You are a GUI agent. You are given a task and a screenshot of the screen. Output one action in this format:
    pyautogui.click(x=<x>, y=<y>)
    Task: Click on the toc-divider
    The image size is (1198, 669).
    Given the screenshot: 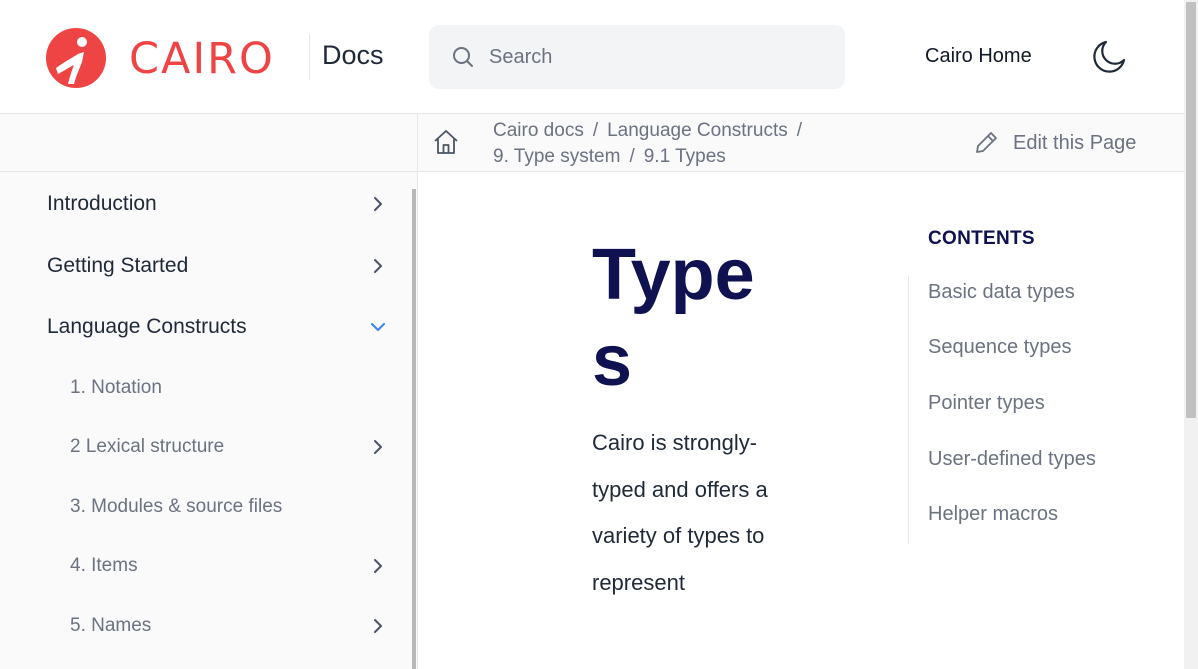 What is the action you would take?
    pyautogui.click(x=908, y=410)
    